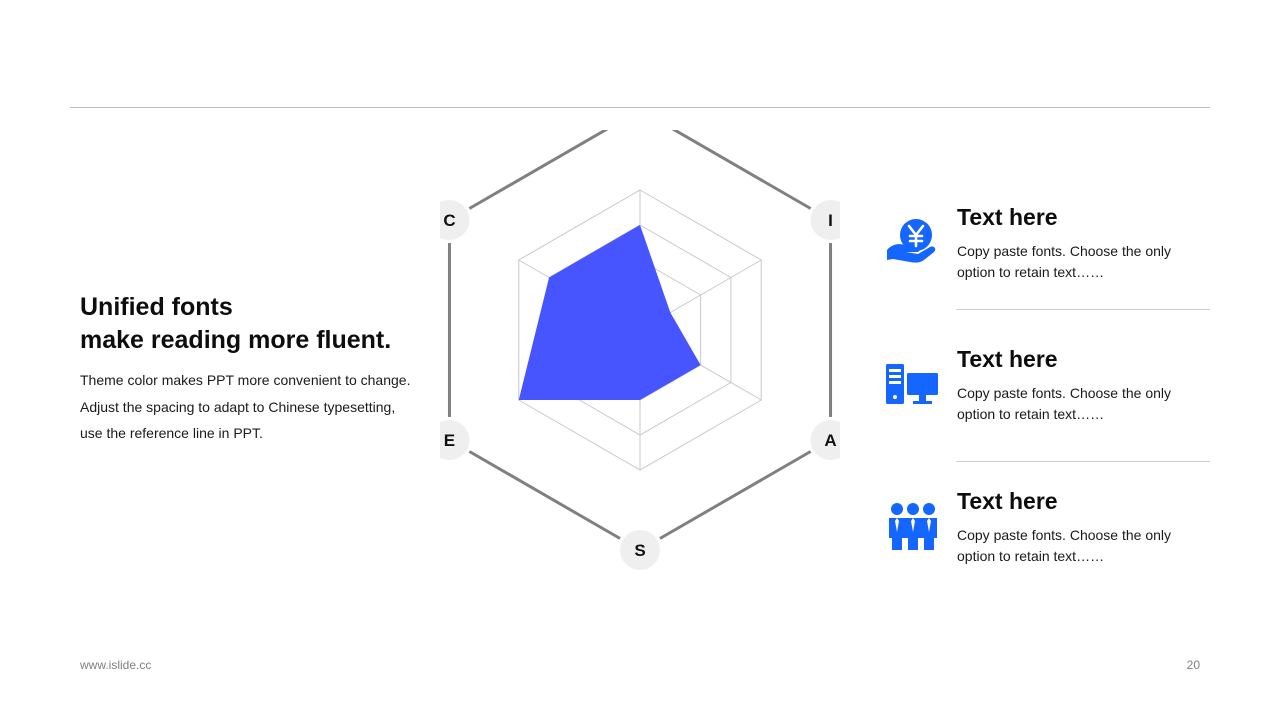  What do you see at coordinates (1064, 251) in the screenshot?
I see `feature-desc-1-line-1: Copy paste fonts. Choose the only` at bounding box center [1064, 251].